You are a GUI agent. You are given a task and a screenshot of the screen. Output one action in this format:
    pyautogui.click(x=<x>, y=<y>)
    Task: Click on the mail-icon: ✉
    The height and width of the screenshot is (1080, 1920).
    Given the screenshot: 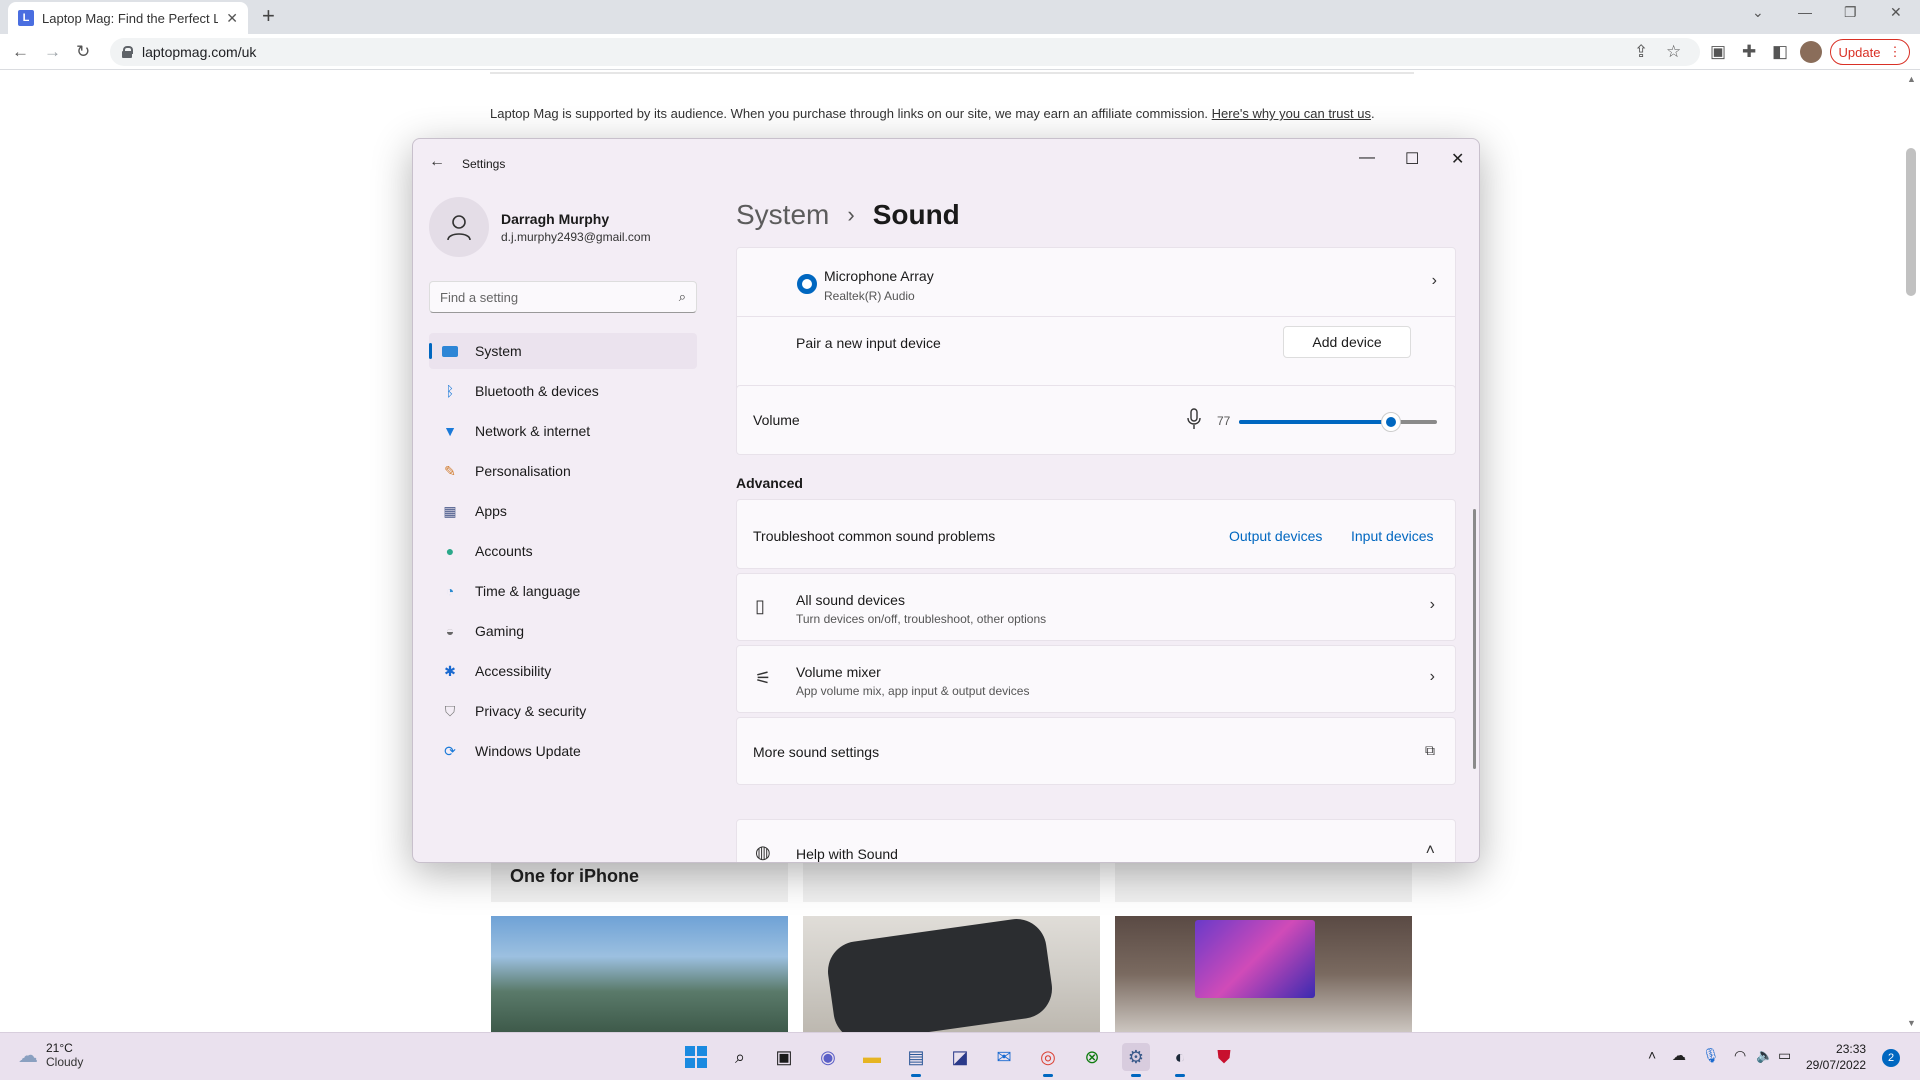 What is the action you would take?
    pyautogui.click(x=1004, y=1057)
    